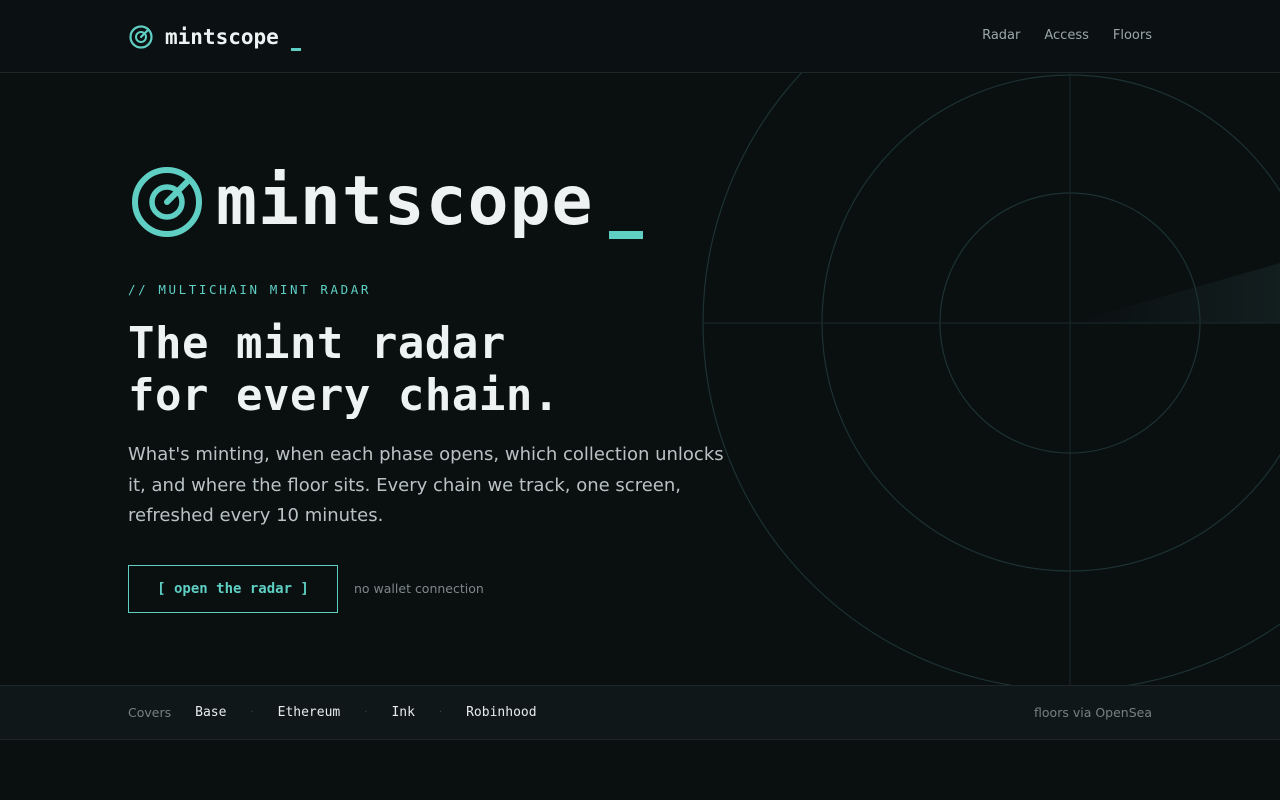  I want to click on hero-headline-line-1: The mint radar, so click(317, 343).